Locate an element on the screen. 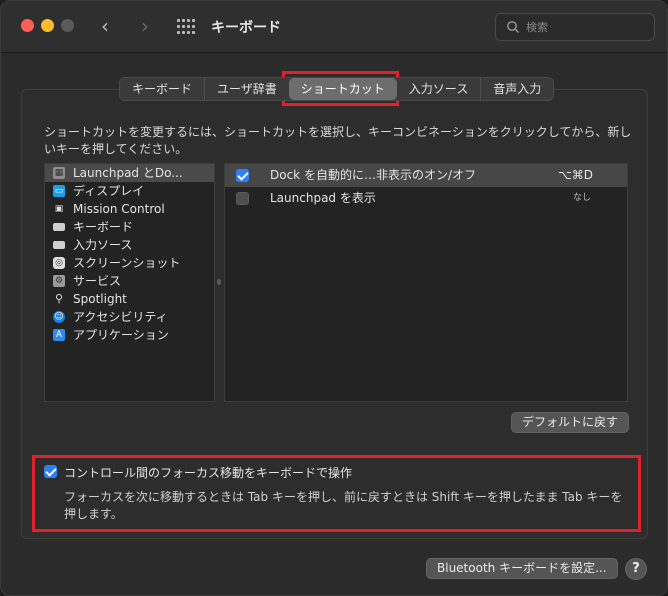 This screenshot has height=596, width=668. shortcut-row-dock-hiding: Dock を自動的に…非表示のオン/オフ ⌥⌘D is located at coordinates (426, 175).